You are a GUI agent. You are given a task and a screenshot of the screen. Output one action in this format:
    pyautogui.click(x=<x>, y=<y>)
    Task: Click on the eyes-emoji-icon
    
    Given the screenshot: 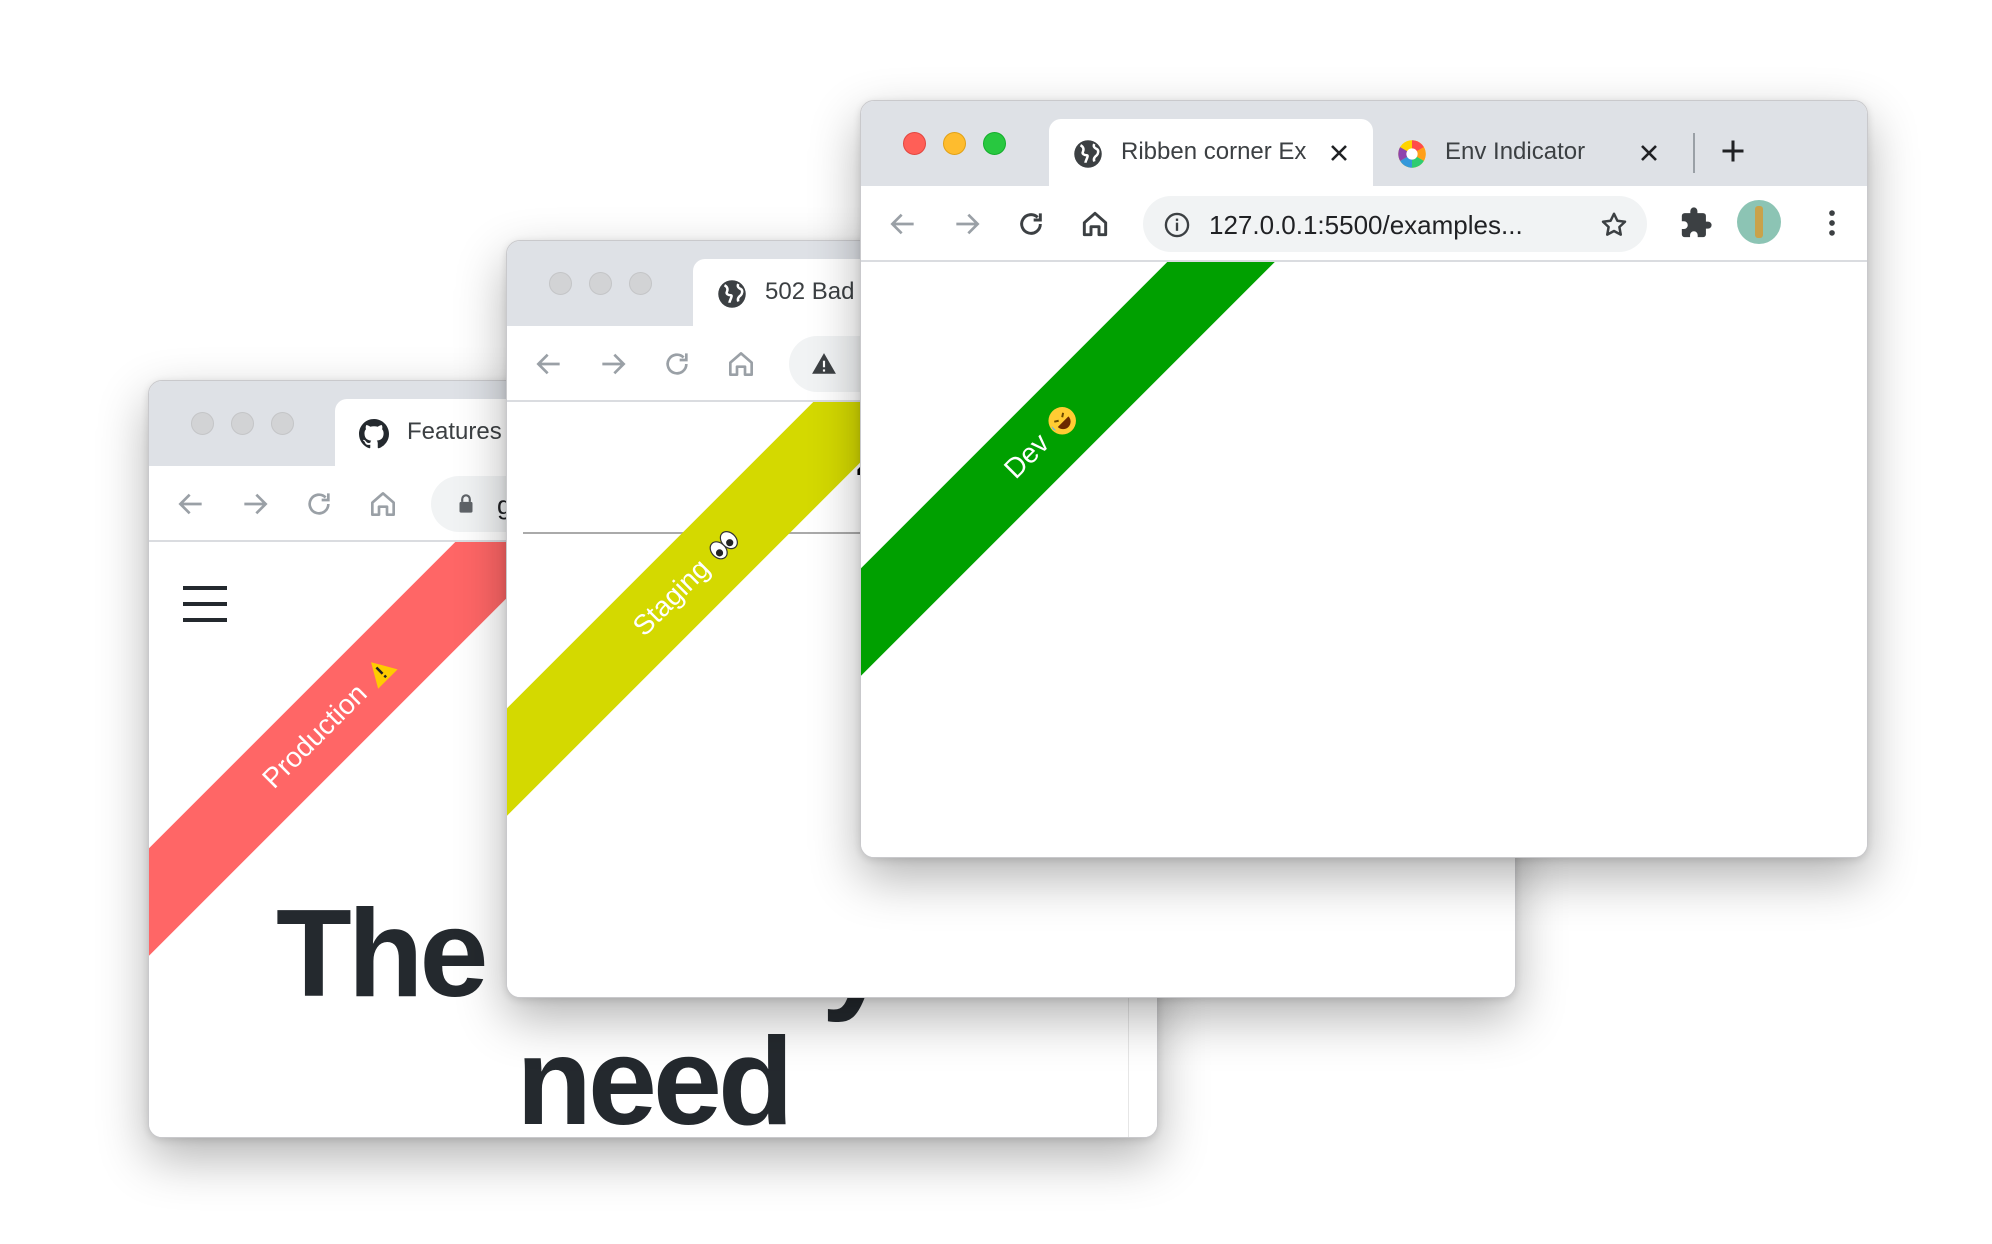 What is the action you would take?
    pyautogui.click(x=724, y=545)
    